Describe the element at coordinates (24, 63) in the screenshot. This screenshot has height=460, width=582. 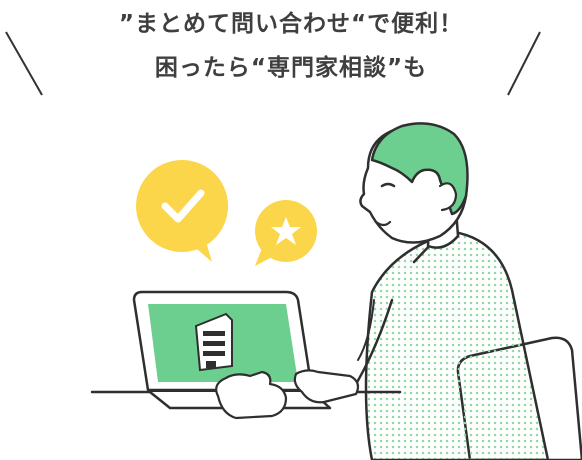
I see `left-slash-decoration` at that location.